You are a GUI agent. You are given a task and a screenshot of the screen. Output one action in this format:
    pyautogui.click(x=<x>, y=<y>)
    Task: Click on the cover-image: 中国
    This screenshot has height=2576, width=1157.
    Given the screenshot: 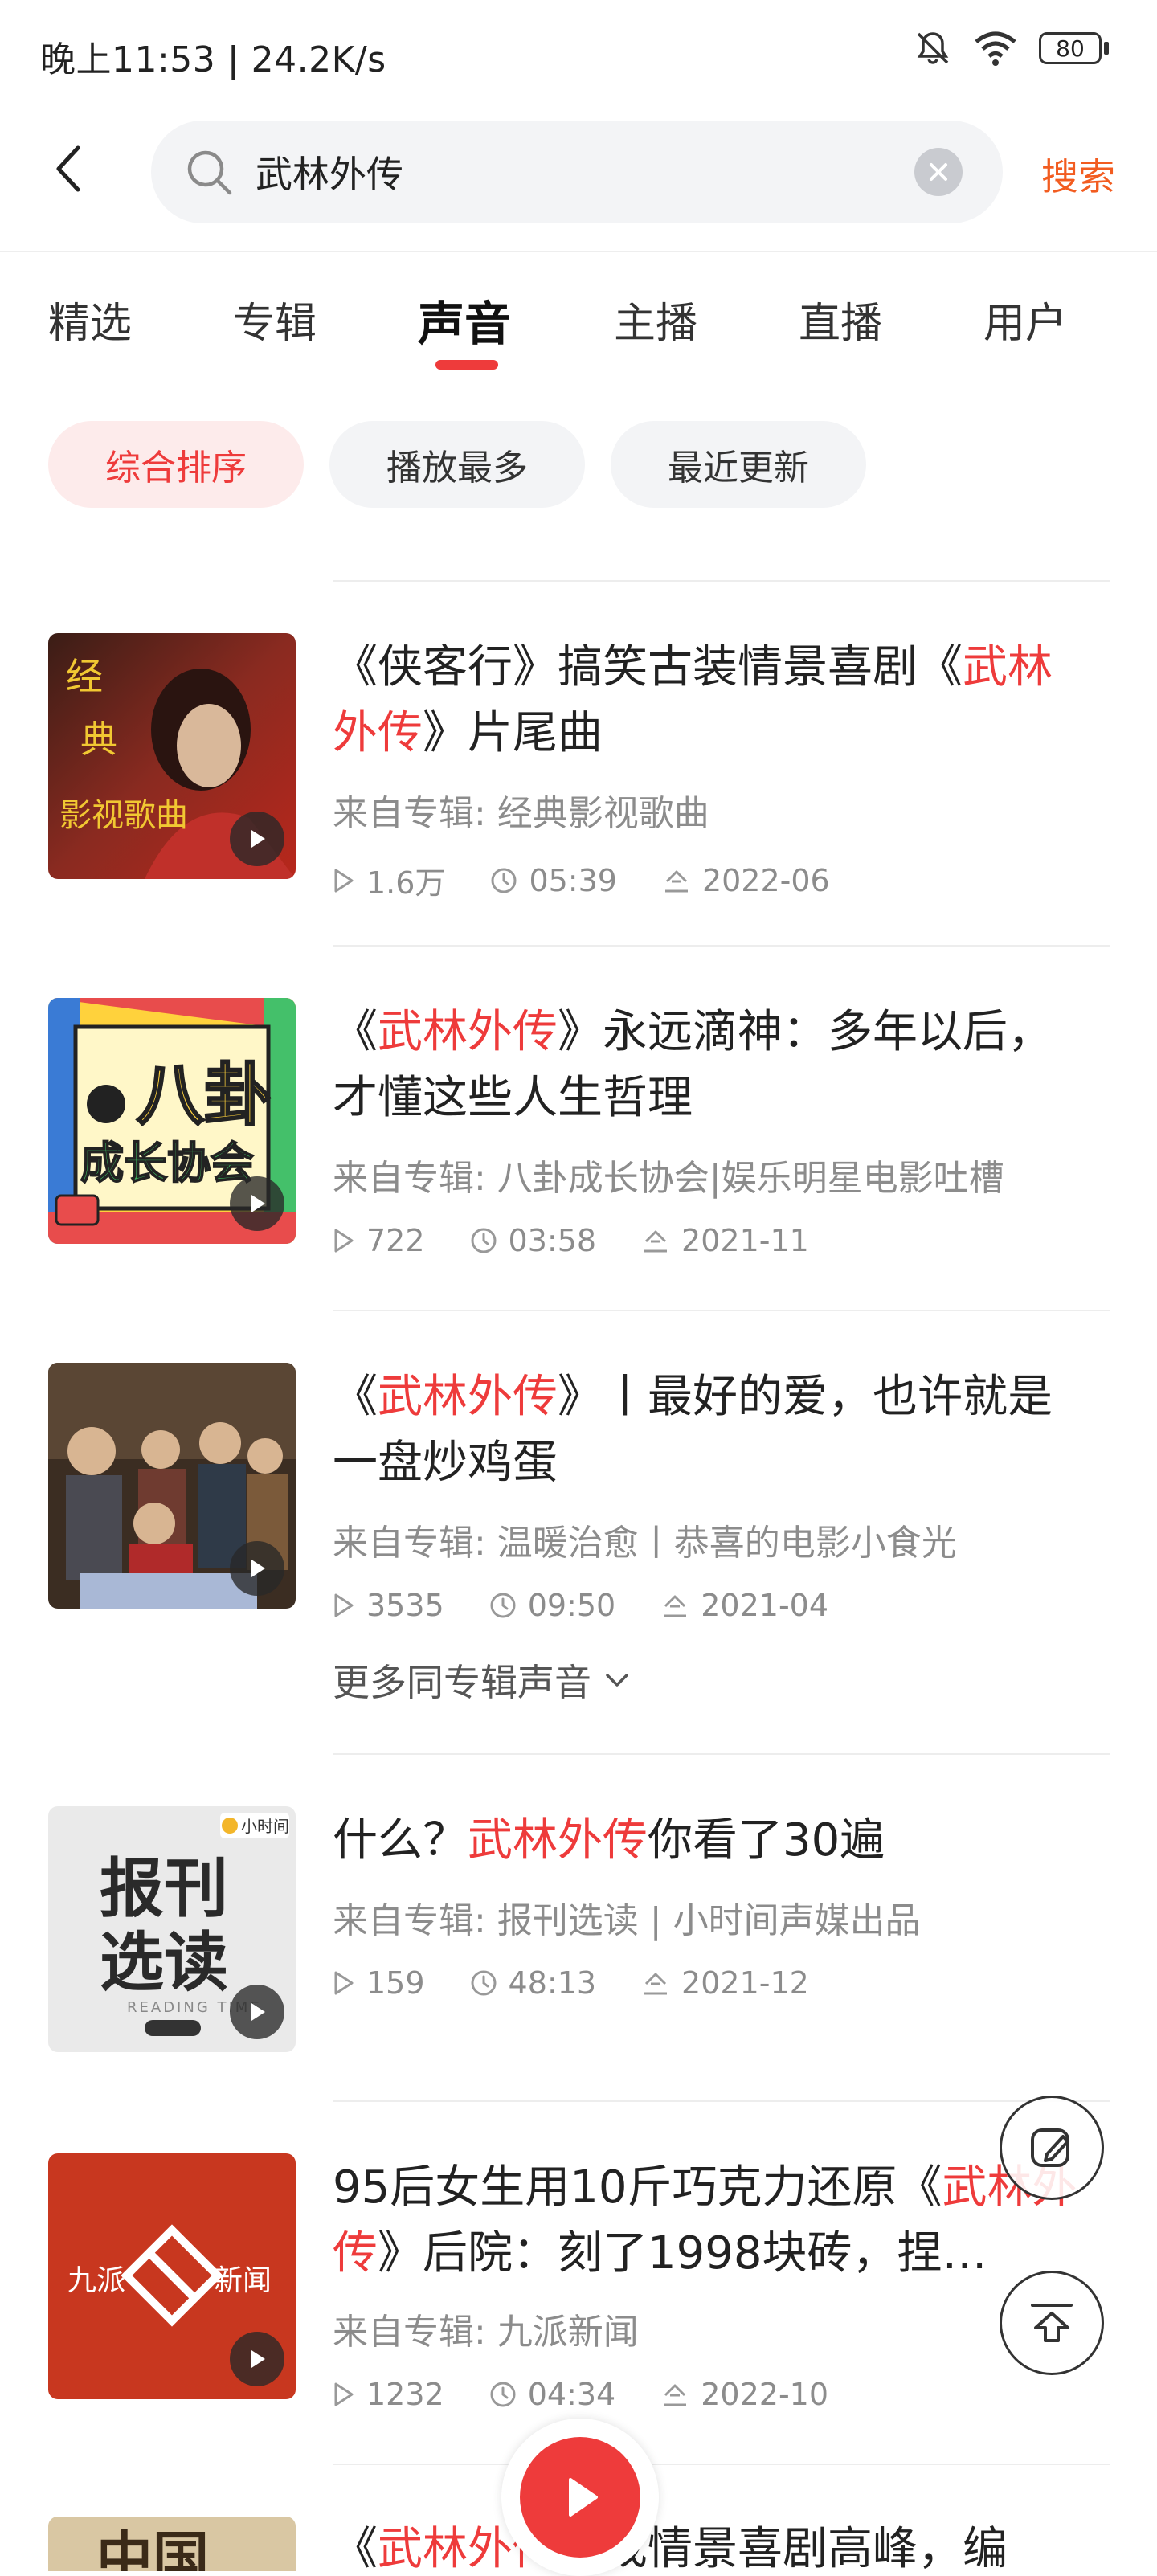 What is the action you would take?
    pyautogui.click(x=172, y=2544)
    